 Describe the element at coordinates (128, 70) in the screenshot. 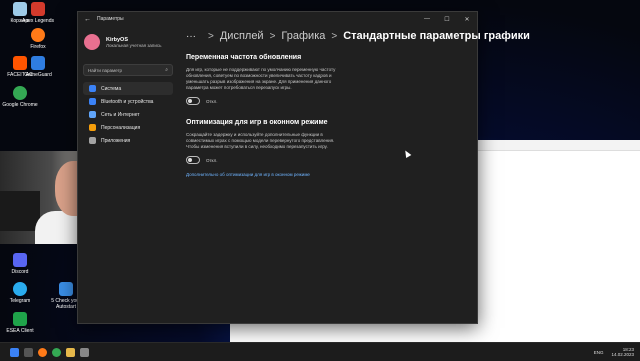

I see `search-input: Найти параметр ⌕` at that location.